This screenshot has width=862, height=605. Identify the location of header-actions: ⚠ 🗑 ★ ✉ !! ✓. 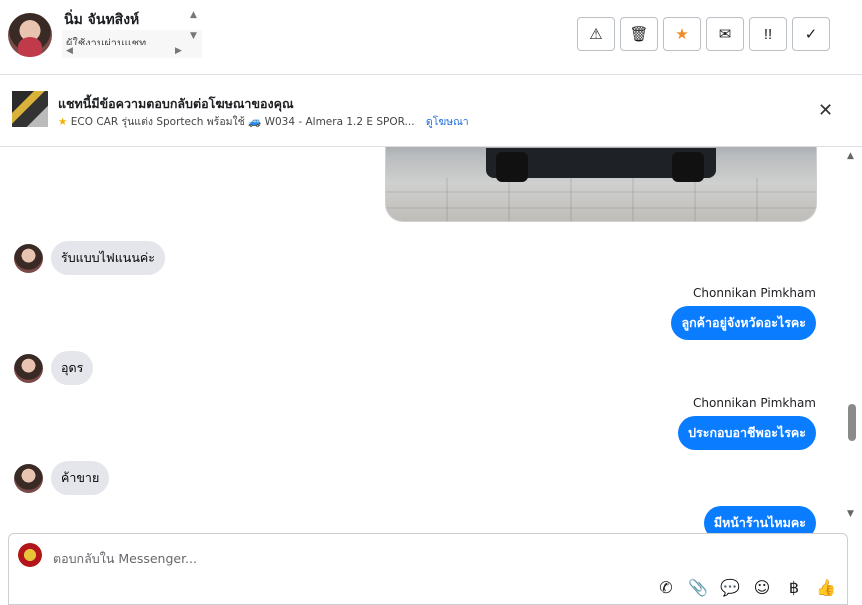
(703, 34).